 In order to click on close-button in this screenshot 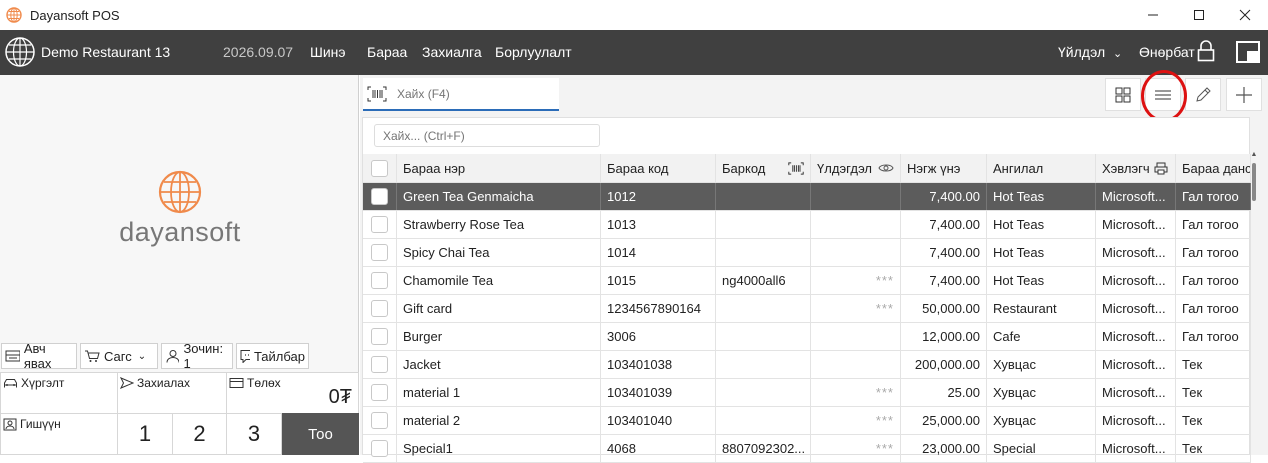, I will do `click(1245, 15)`.